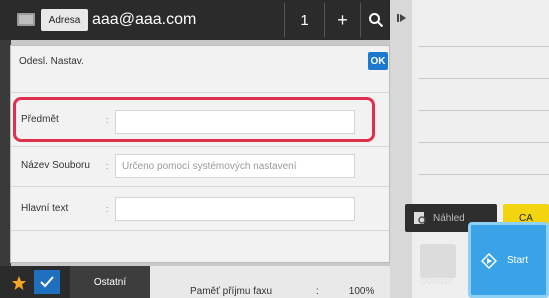 This screenshot has width=549, height=298. What do you see at coordinates (401, 149) in the screenshot?
I see `expand-strip` at bounding box center [401, 149].